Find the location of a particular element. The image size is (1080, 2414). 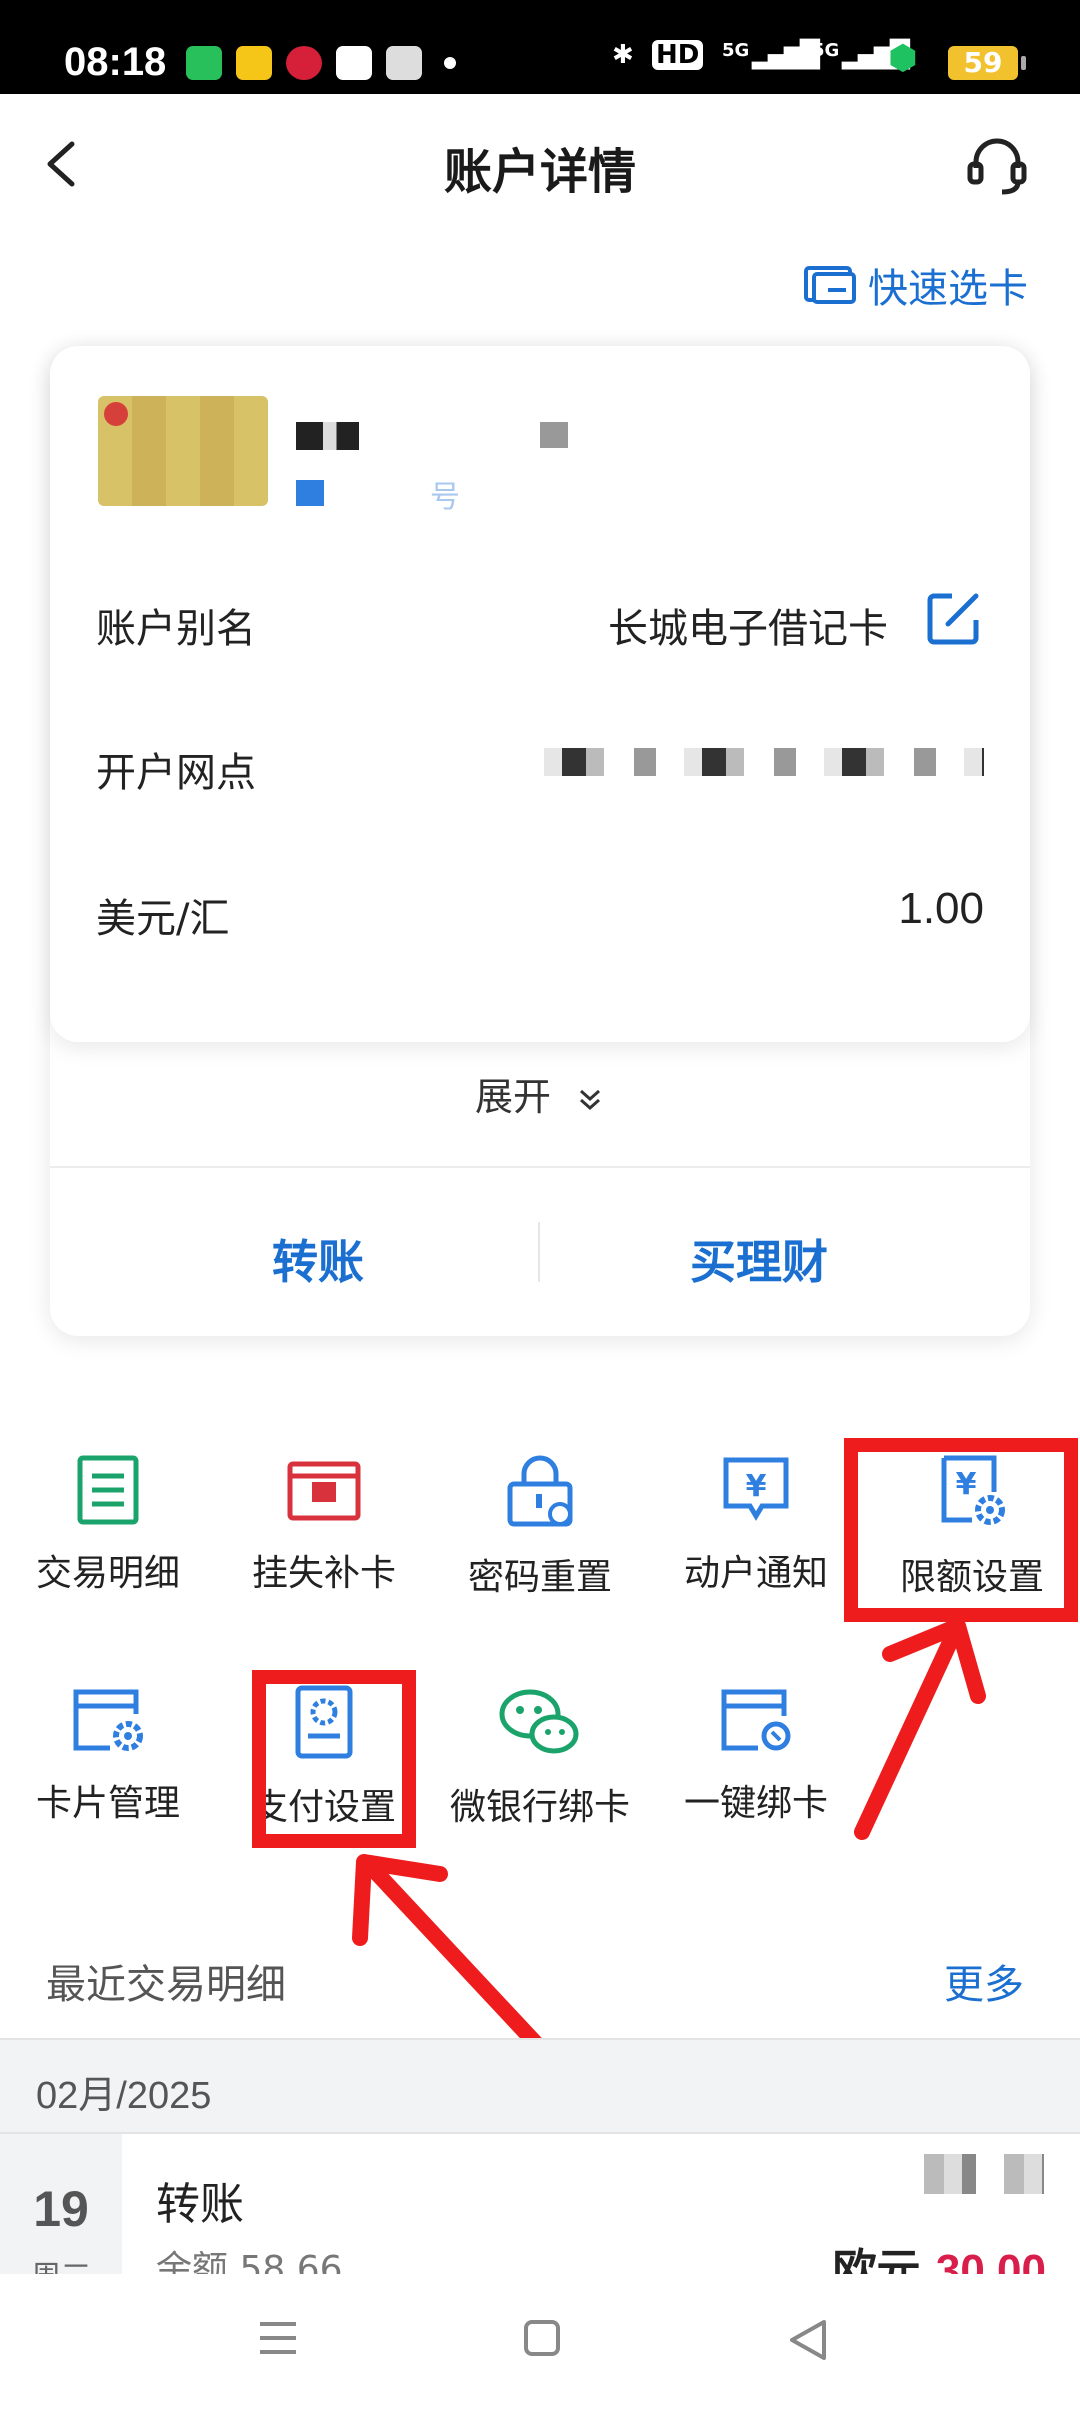

transaction-date: 19 周三 is located at coordinates (61, 2209).